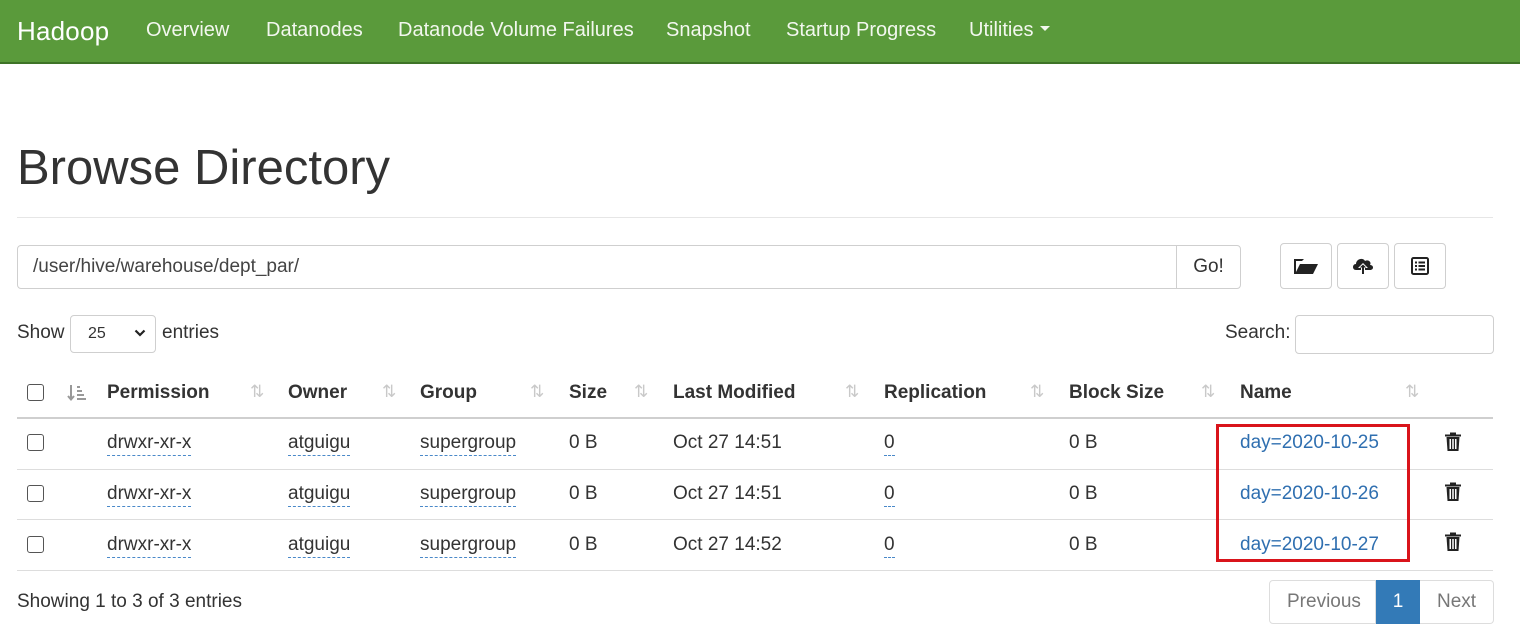 Image resolution: width=1520 pixels, height=633 pixels. I want to click on column-header-replication: Replication, so click(935, 393).